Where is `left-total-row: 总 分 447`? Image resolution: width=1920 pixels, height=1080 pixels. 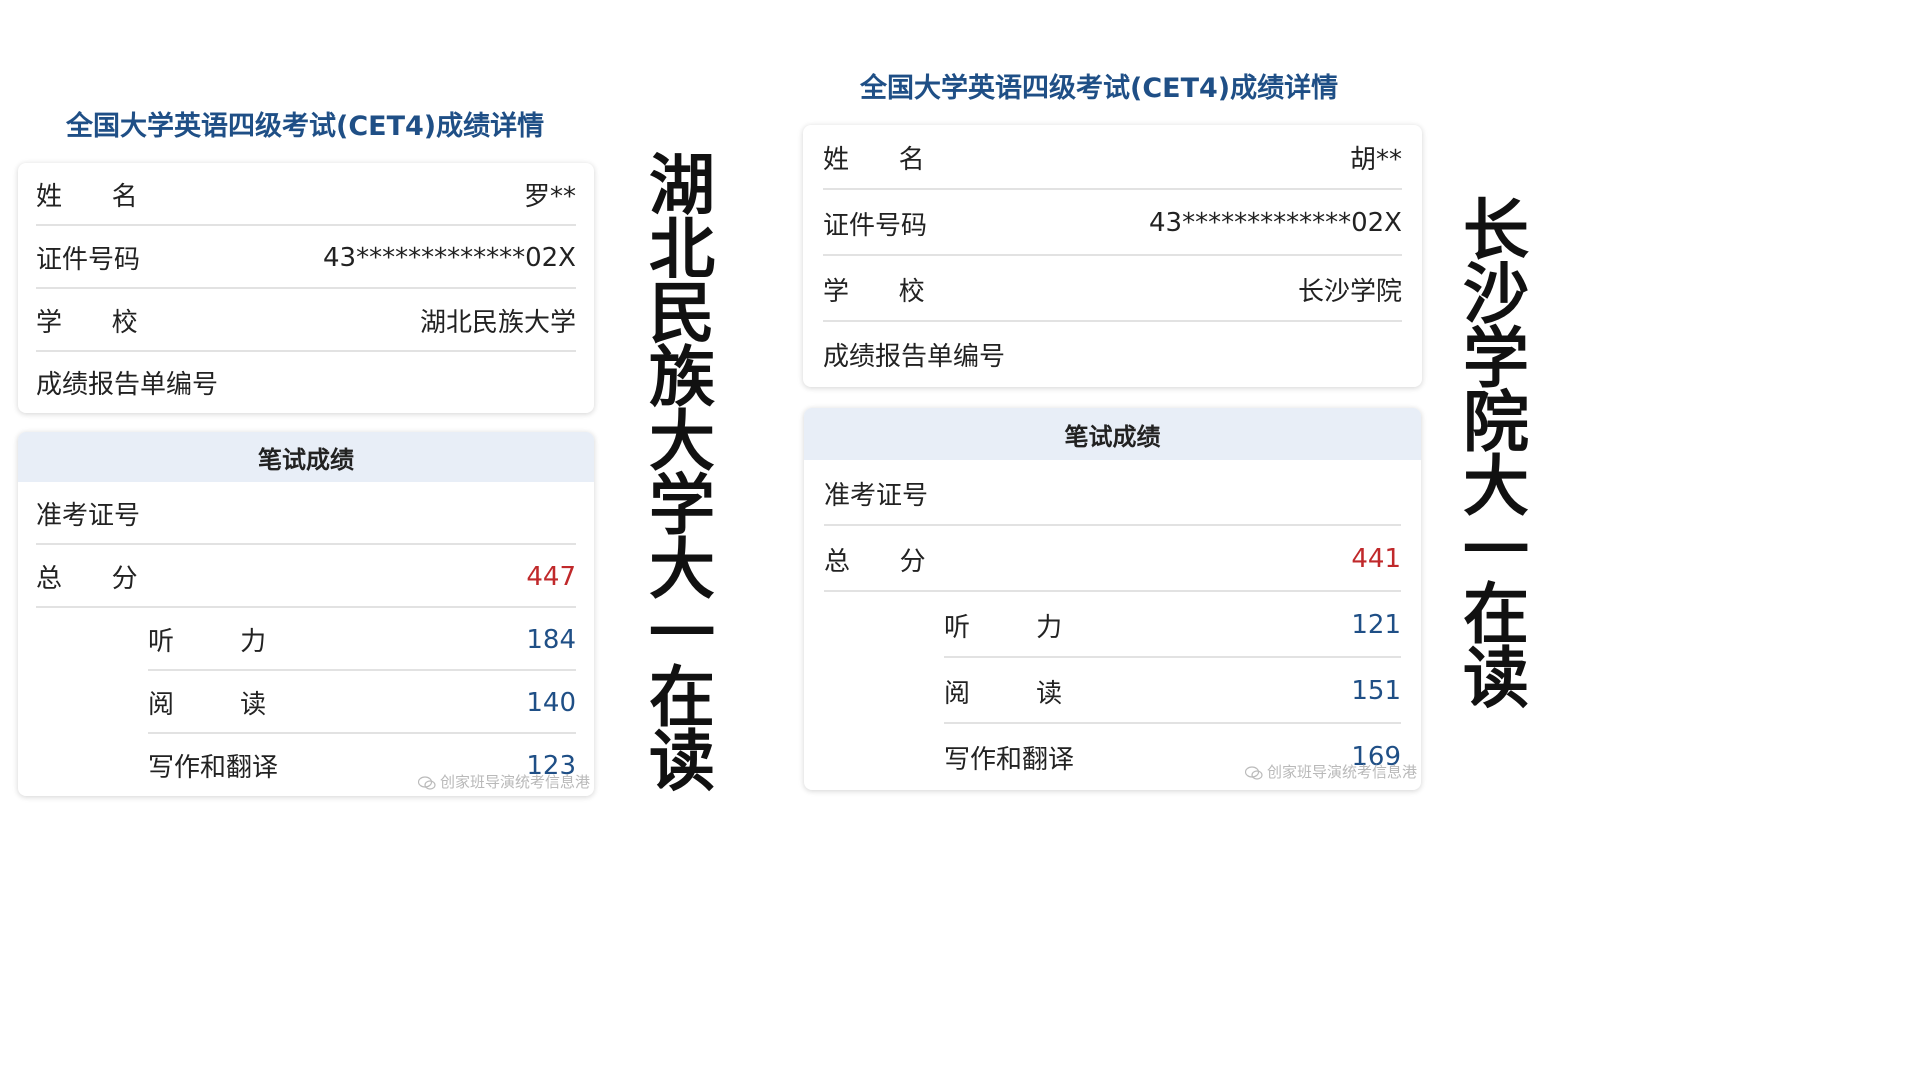 left-total-row: 总 分 447 is located at coordinates (306, 576).